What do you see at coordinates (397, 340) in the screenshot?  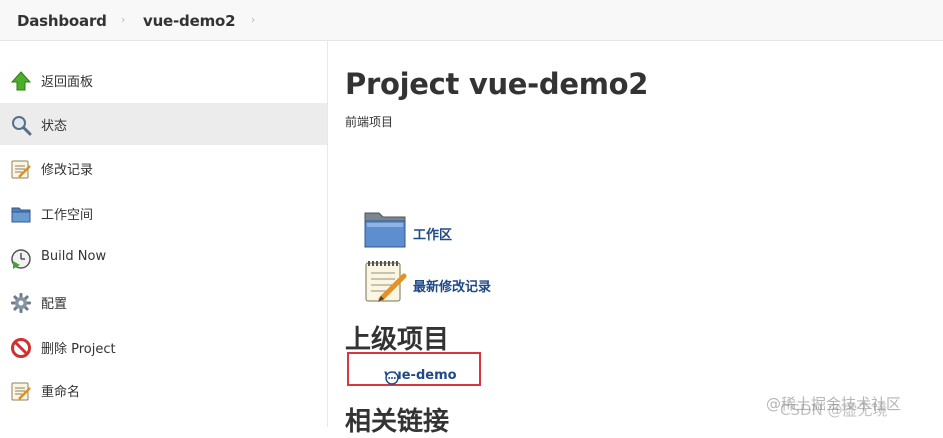 I see `upstream-projects-heading: 上级项目` at bounding box center [397, 340].